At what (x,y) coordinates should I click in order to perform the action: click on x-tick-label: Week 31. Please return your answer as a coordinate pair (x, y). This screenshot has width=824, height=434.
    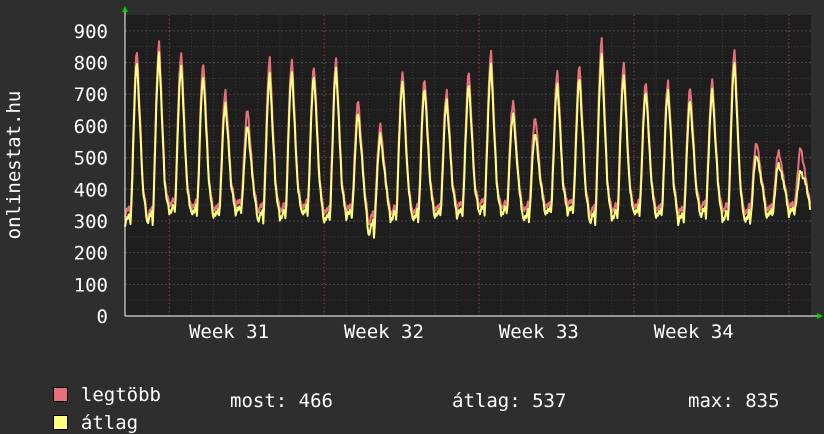
    Looking at the image, I should click on (229, 332).